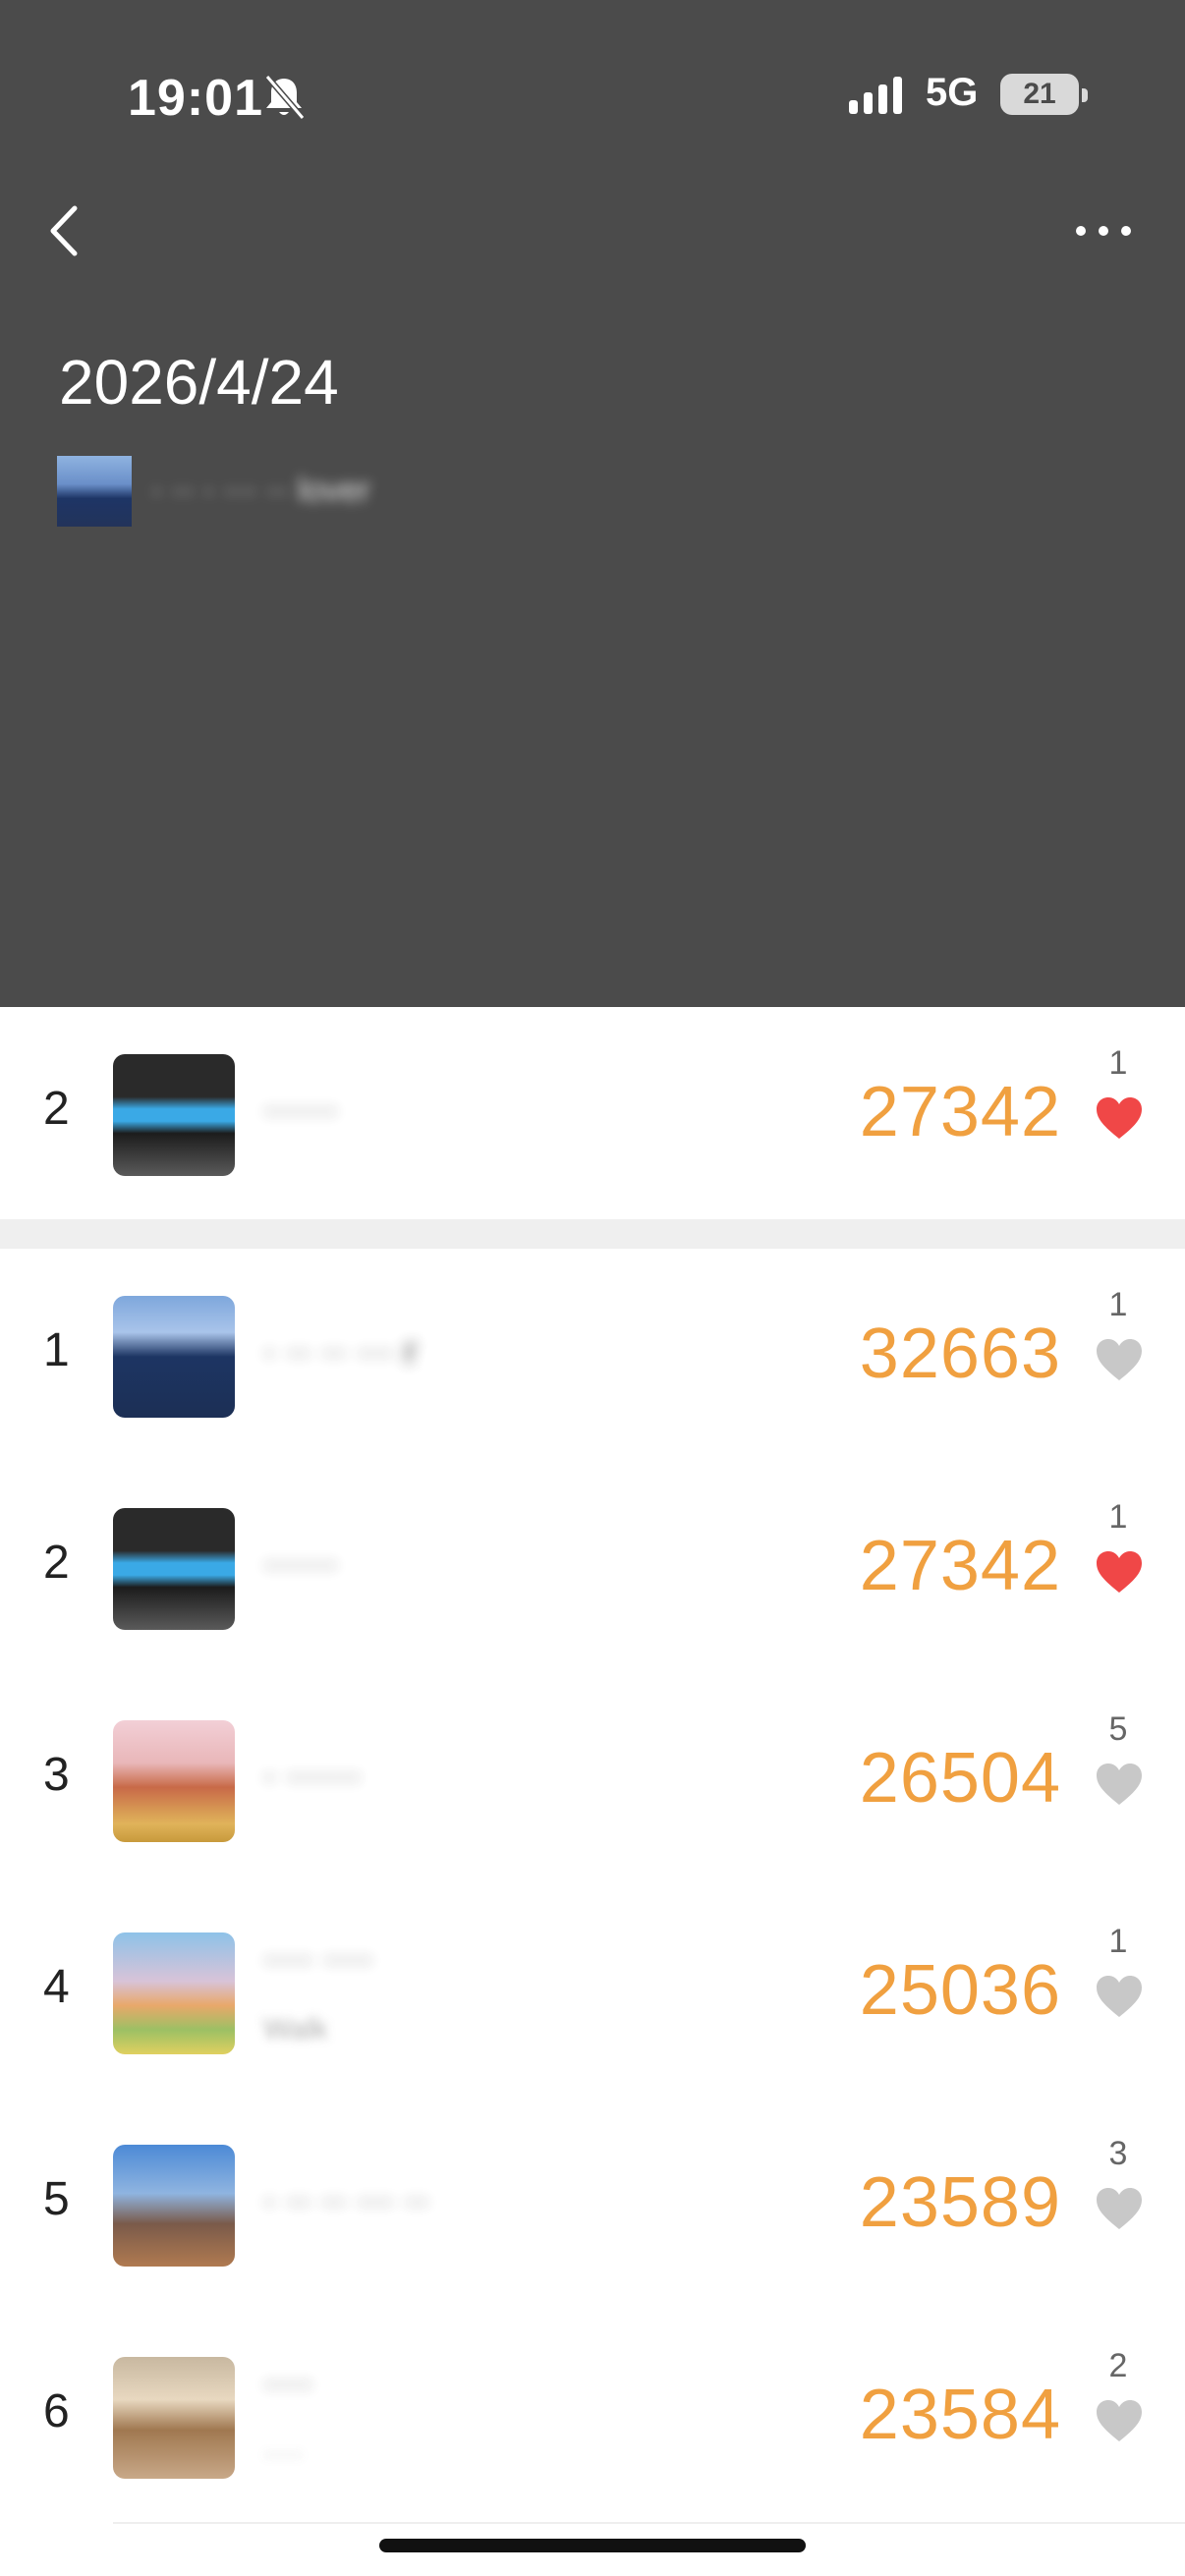 The image size is (1185, 2576). I want to click on list-item: 6 ···· ···· 23584 2, so click(592, 2416).